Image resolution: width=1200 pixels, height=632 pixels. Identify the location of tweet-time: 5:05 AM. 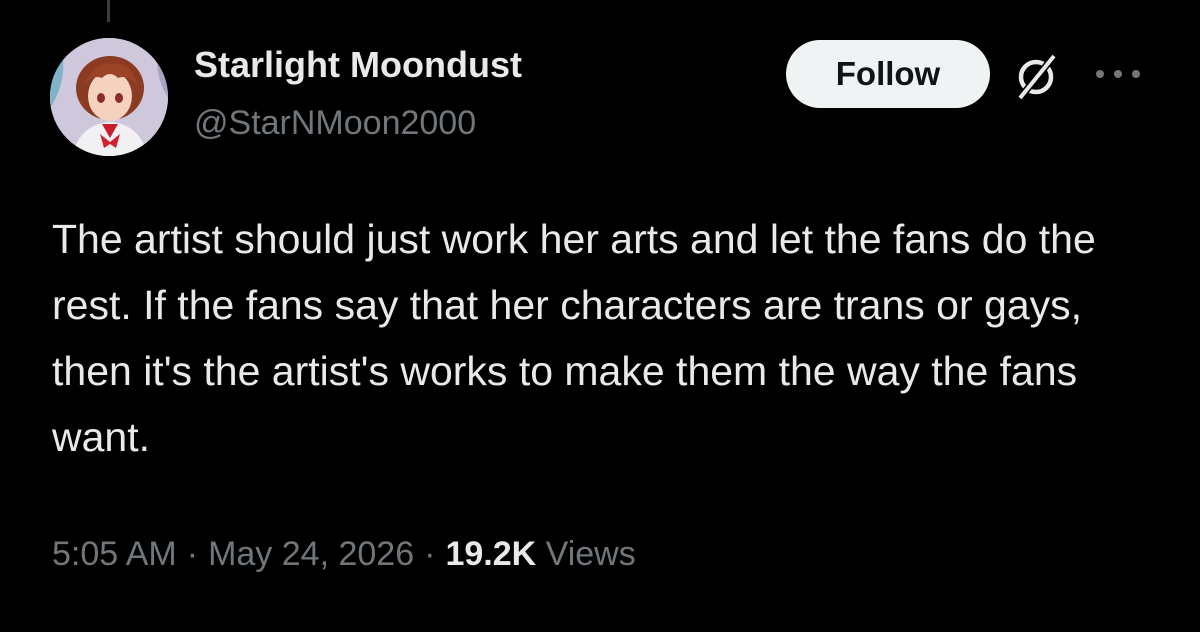
(114, 554).